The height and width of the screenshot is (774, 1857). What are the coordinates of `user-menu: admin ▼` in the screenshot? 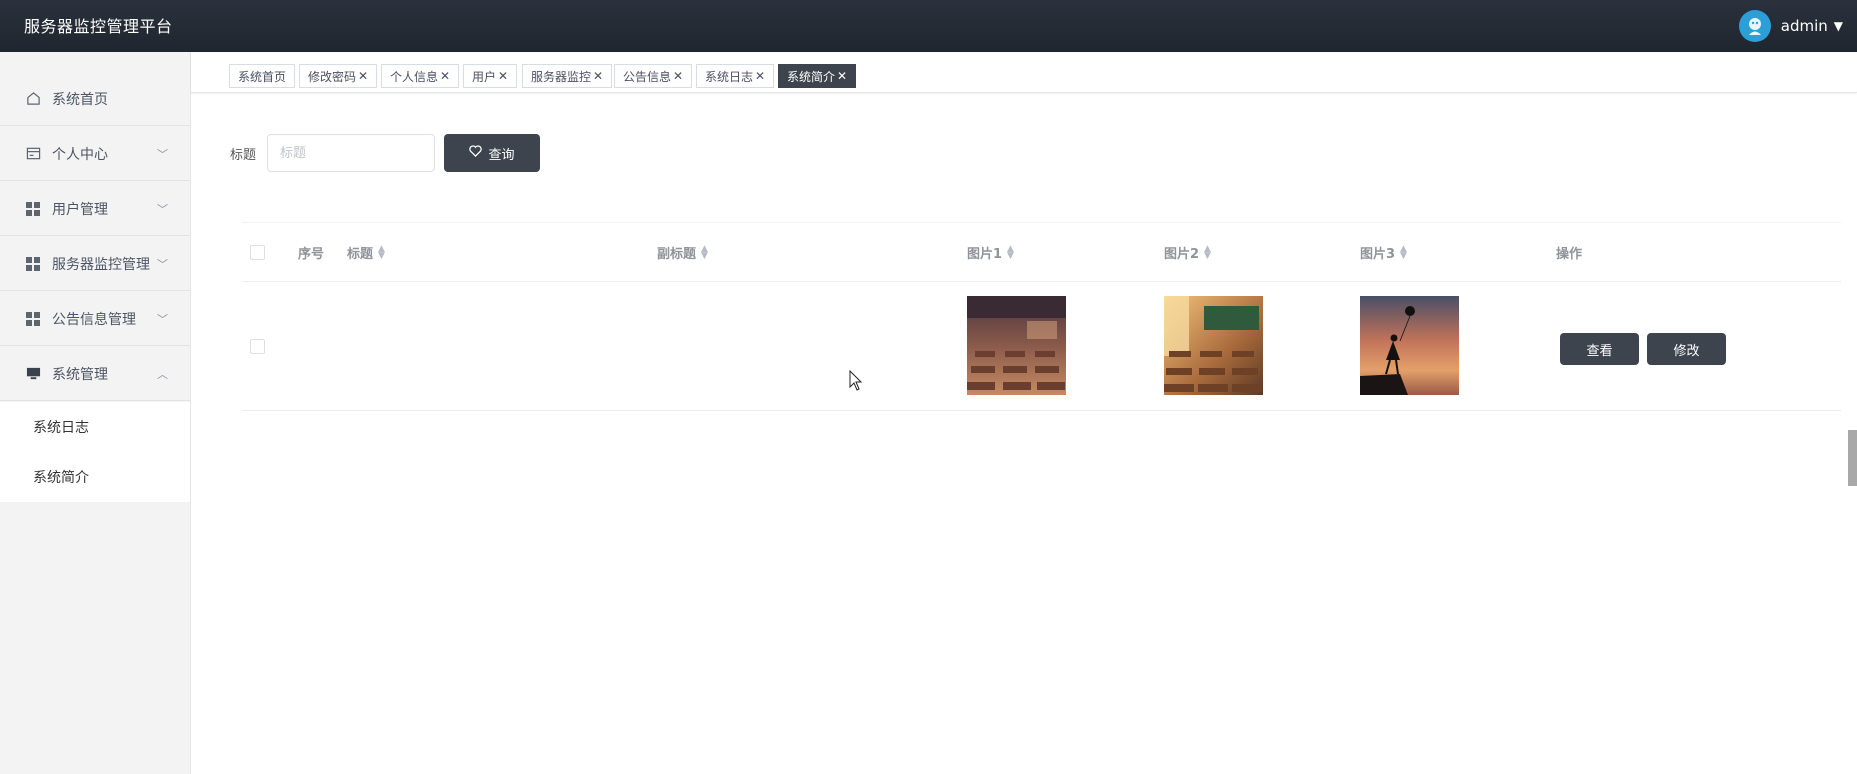 It's located at (1790, 26).